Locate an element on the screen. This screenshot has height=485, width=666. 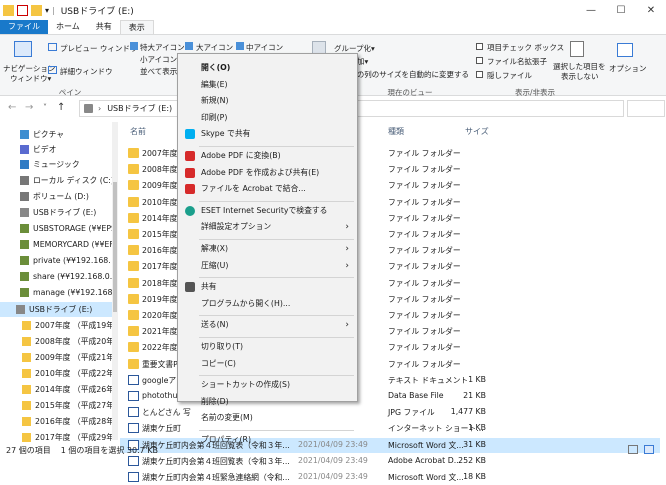
small-icons-button: 小アイコン is located at coordinates (158, 59).